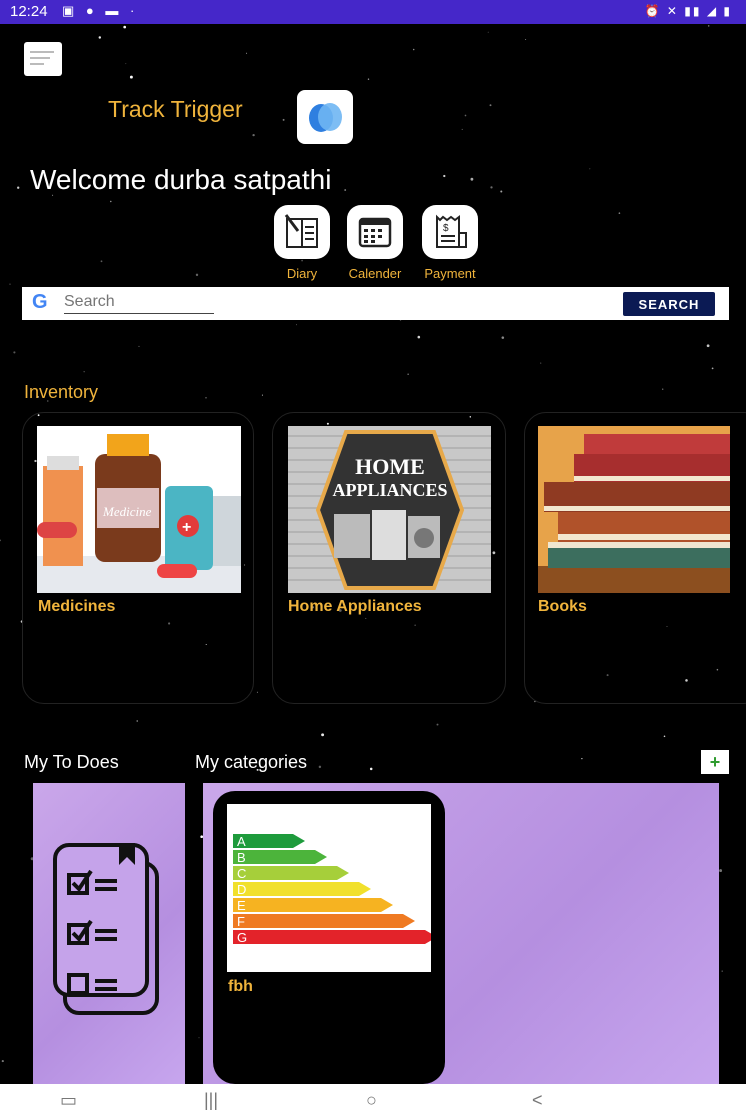 The width and height of the screenshot is (746, 1120). Describe the element at coordinates (211, 1100) in the screenshot. I see `recents-button: |||` at that location.